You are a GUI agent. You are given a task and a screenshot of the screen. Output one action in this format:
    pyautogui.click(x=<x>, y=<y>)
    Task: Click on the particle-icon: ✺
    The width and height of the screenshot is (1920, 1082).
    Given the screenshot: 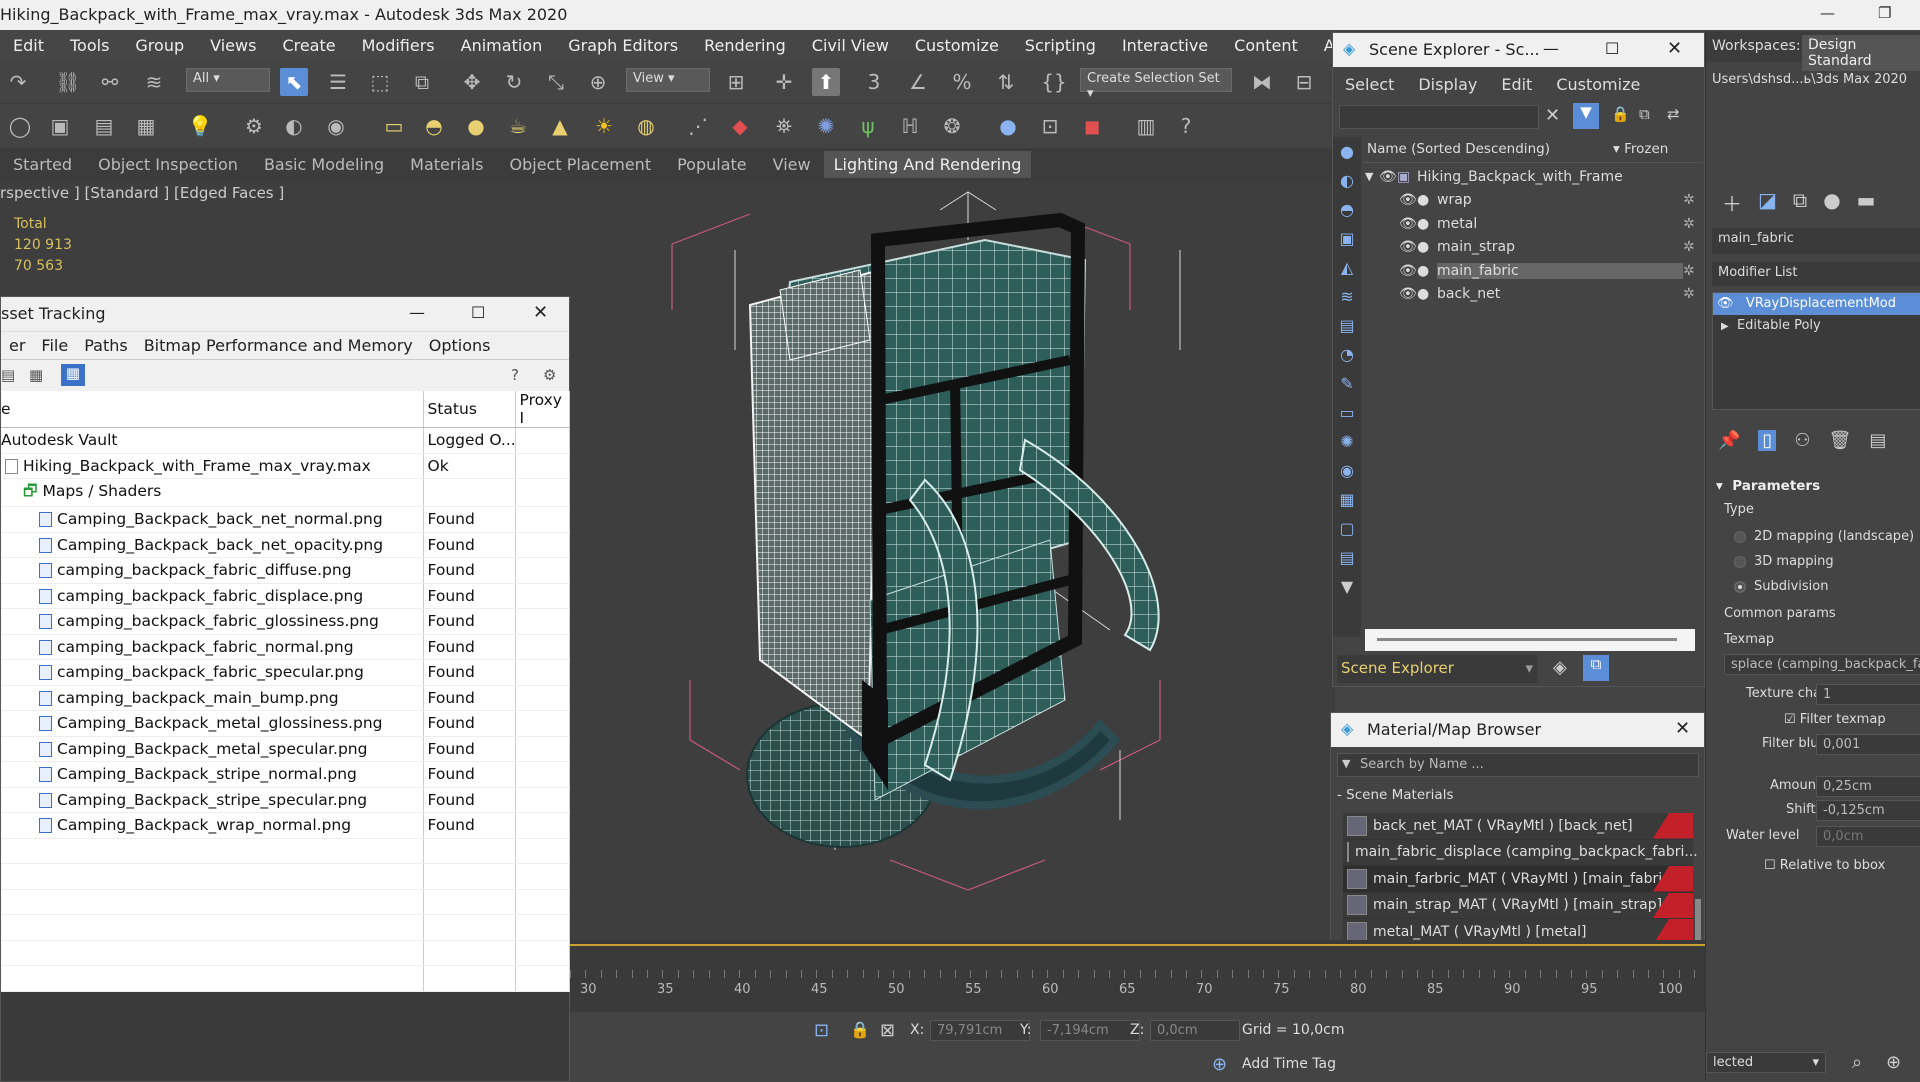 What is the action you would take?
    pyautogui.click(x=826, y=126)
    